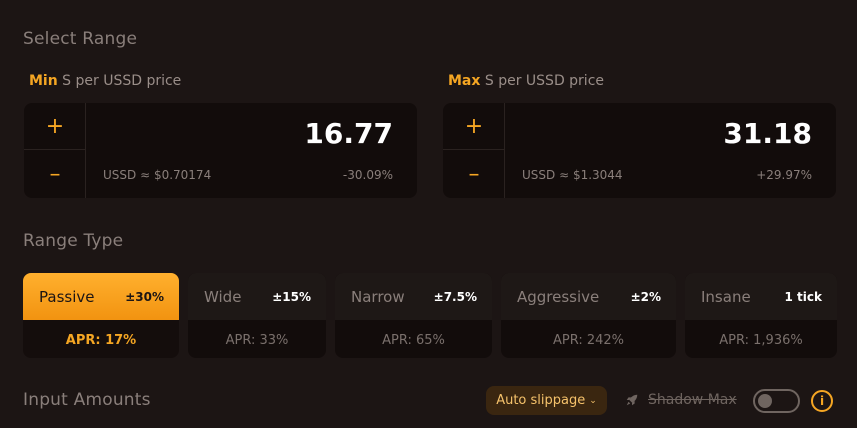 Image resolution: width=857 pixels, height=428 pixels. What do you see at coordinates (784, 175) in the screenshot?
I see `max-change-percent: +29.97%` at bounding box center [784, 175].